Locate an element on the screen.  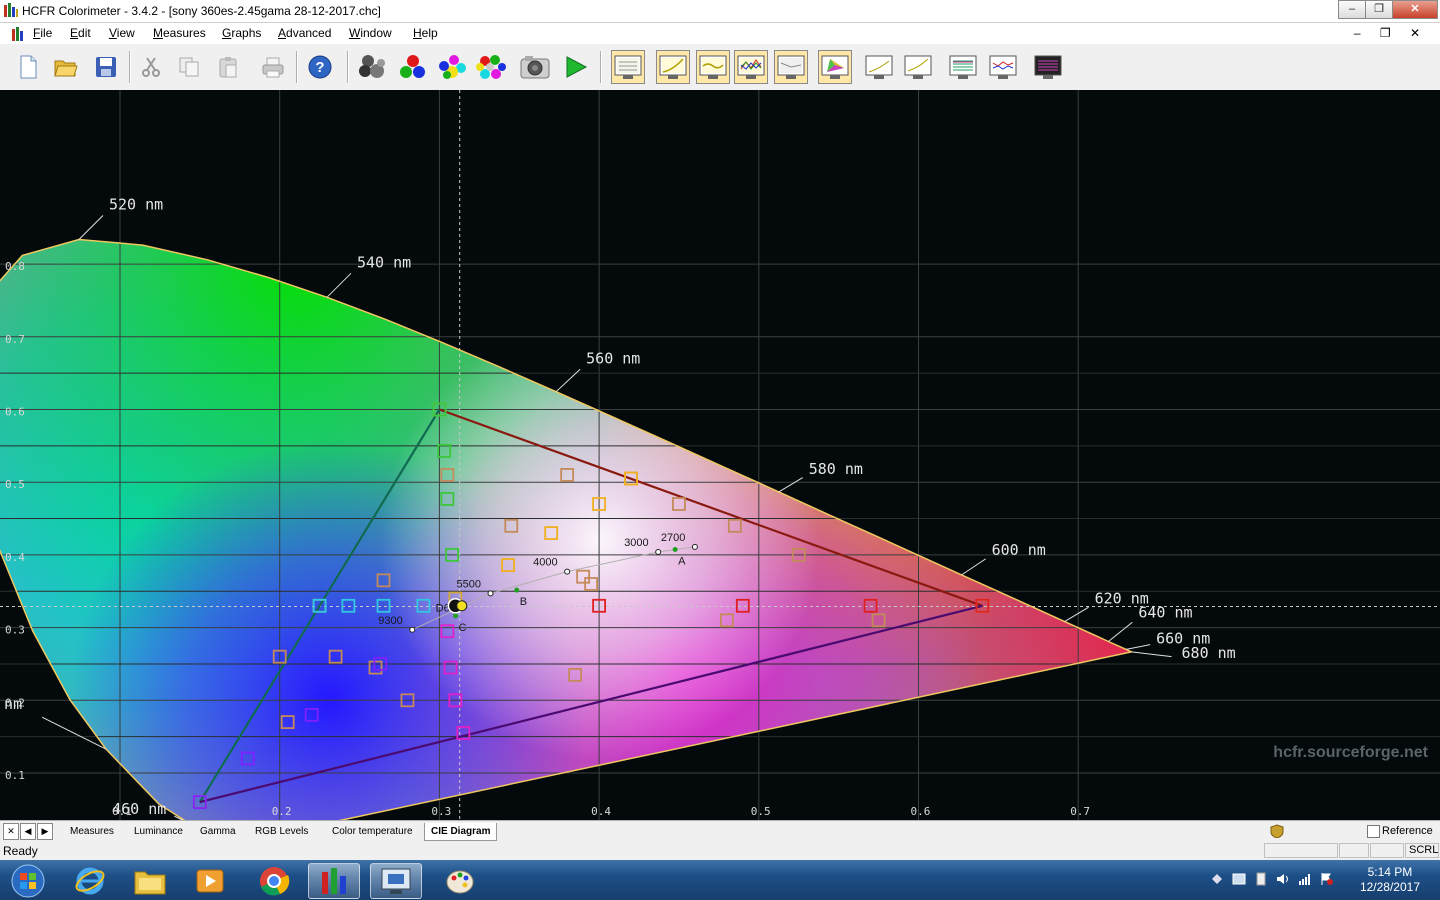
x-tick-label: 0.5 is located at coordinates (761, 811).